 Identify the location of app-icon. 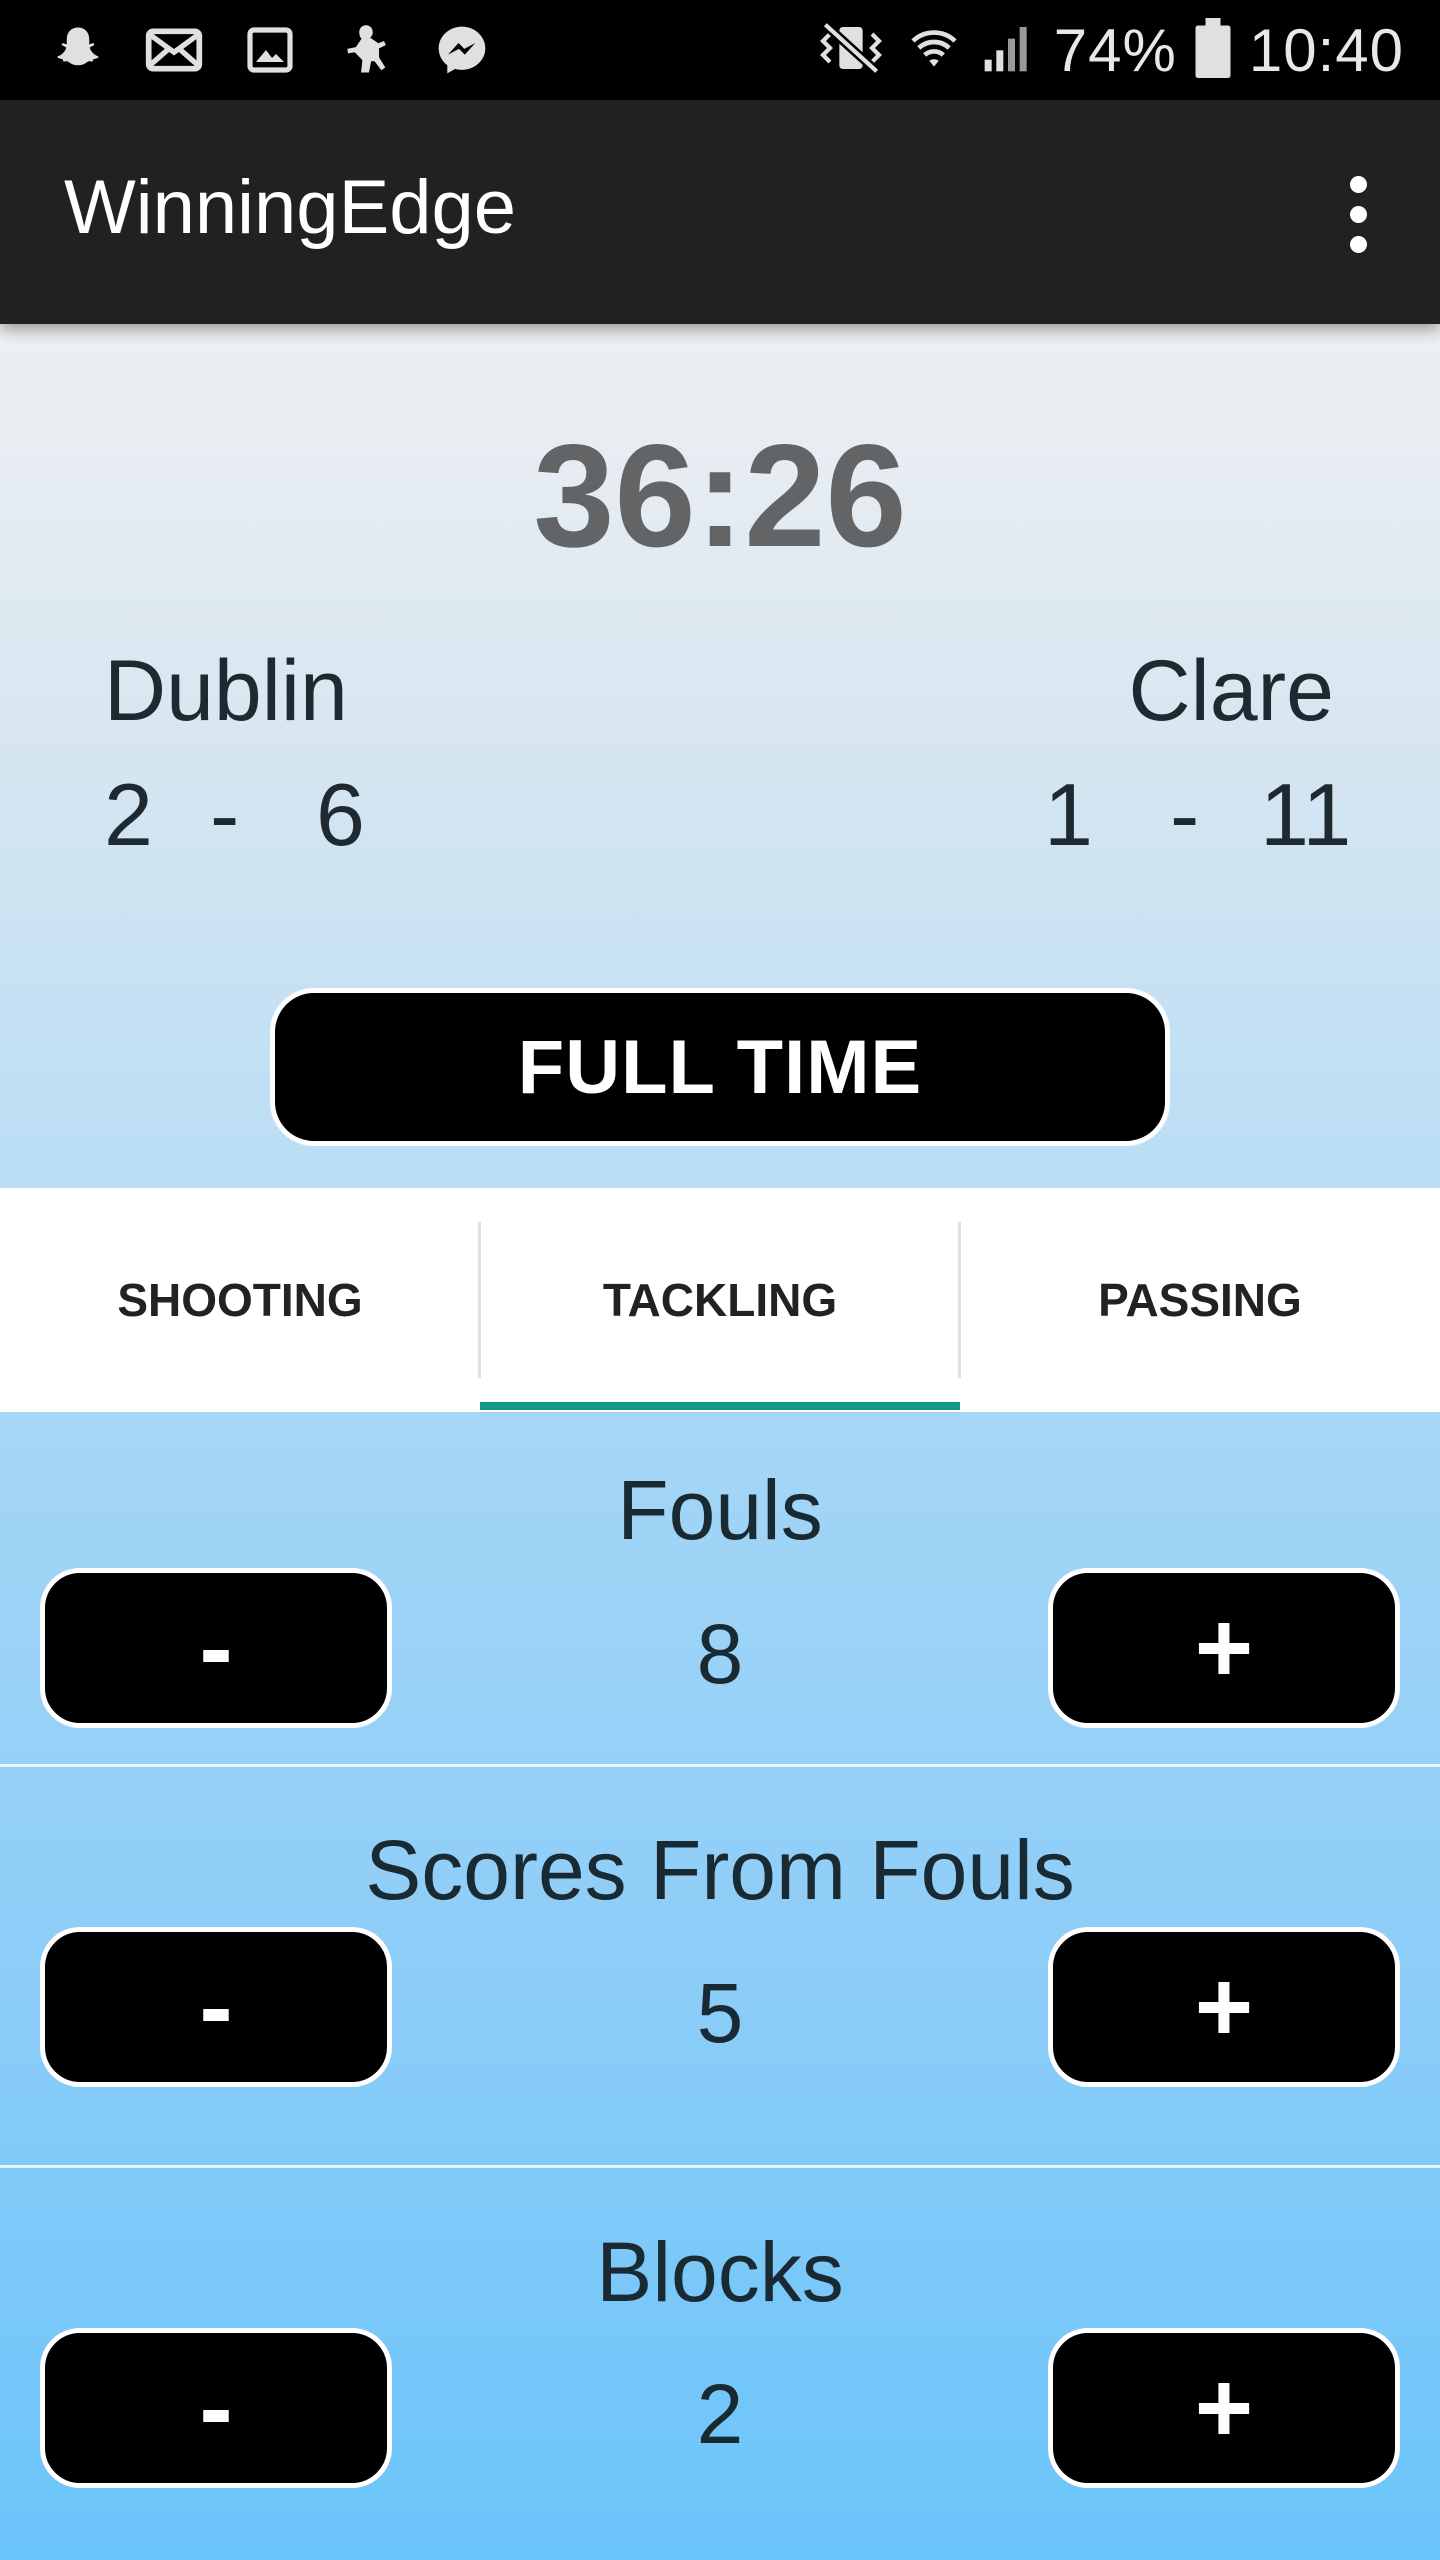
(366, 50).